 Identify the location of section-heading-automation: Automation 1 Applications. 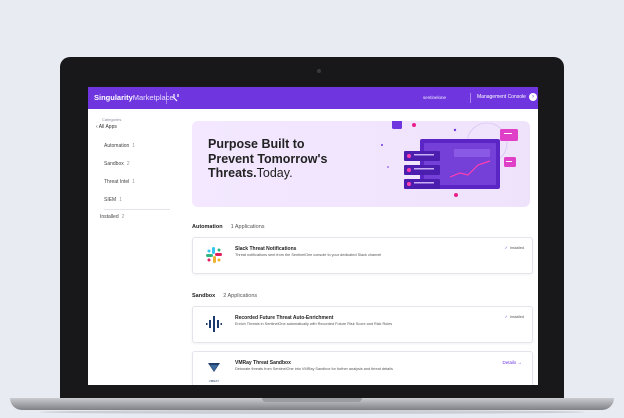
(228, 227).